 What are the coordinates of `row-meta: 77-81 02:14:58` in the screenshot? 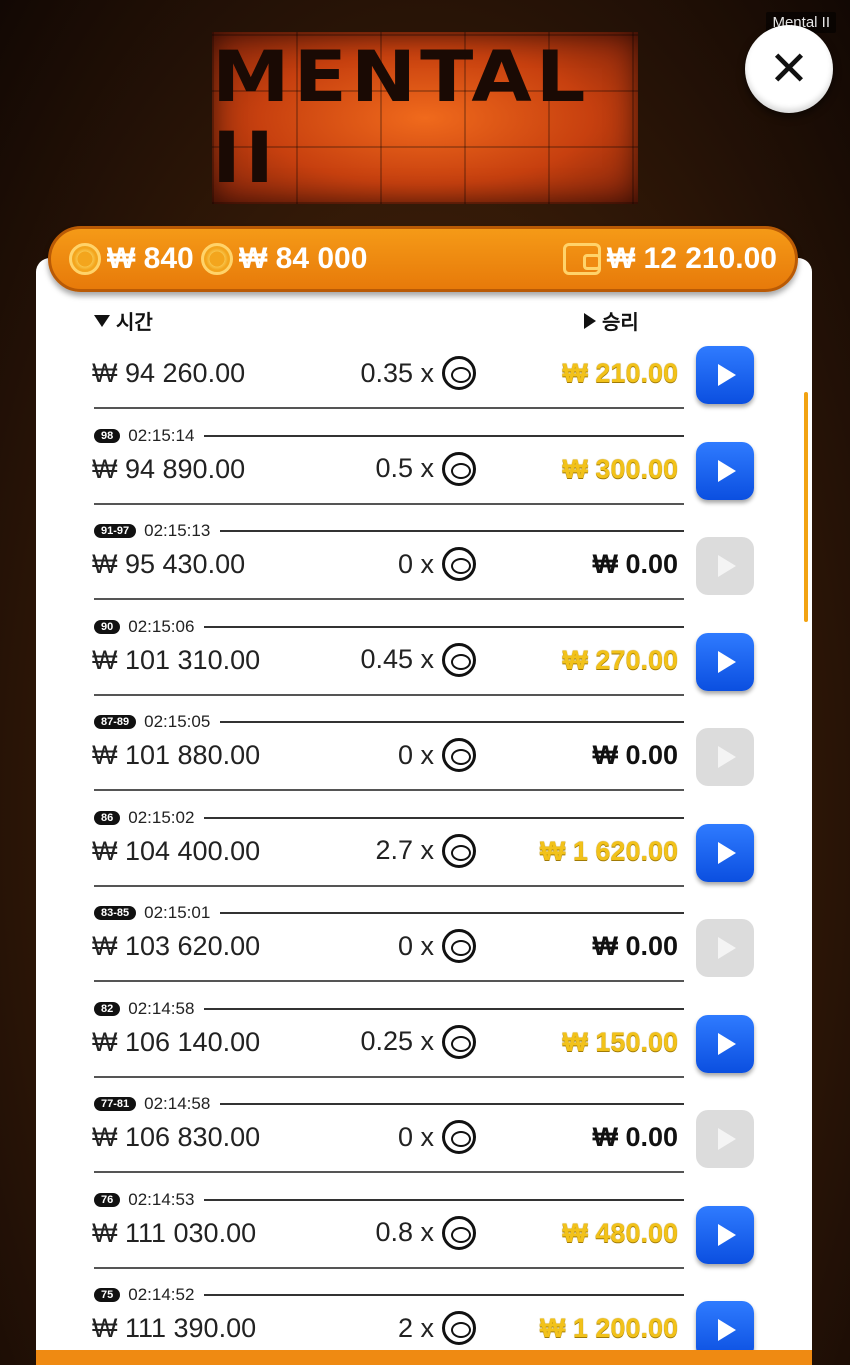 It's located at (389, 1104).